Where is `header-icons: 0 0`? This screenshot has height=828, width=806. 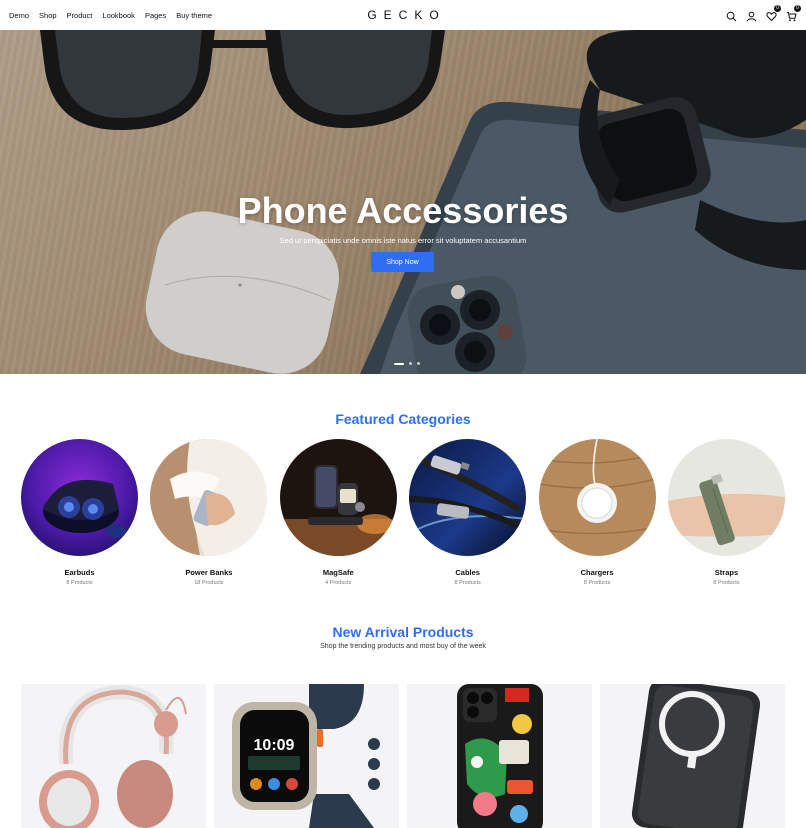
header-icons: 0 0 is located at coordinates (763, 13).